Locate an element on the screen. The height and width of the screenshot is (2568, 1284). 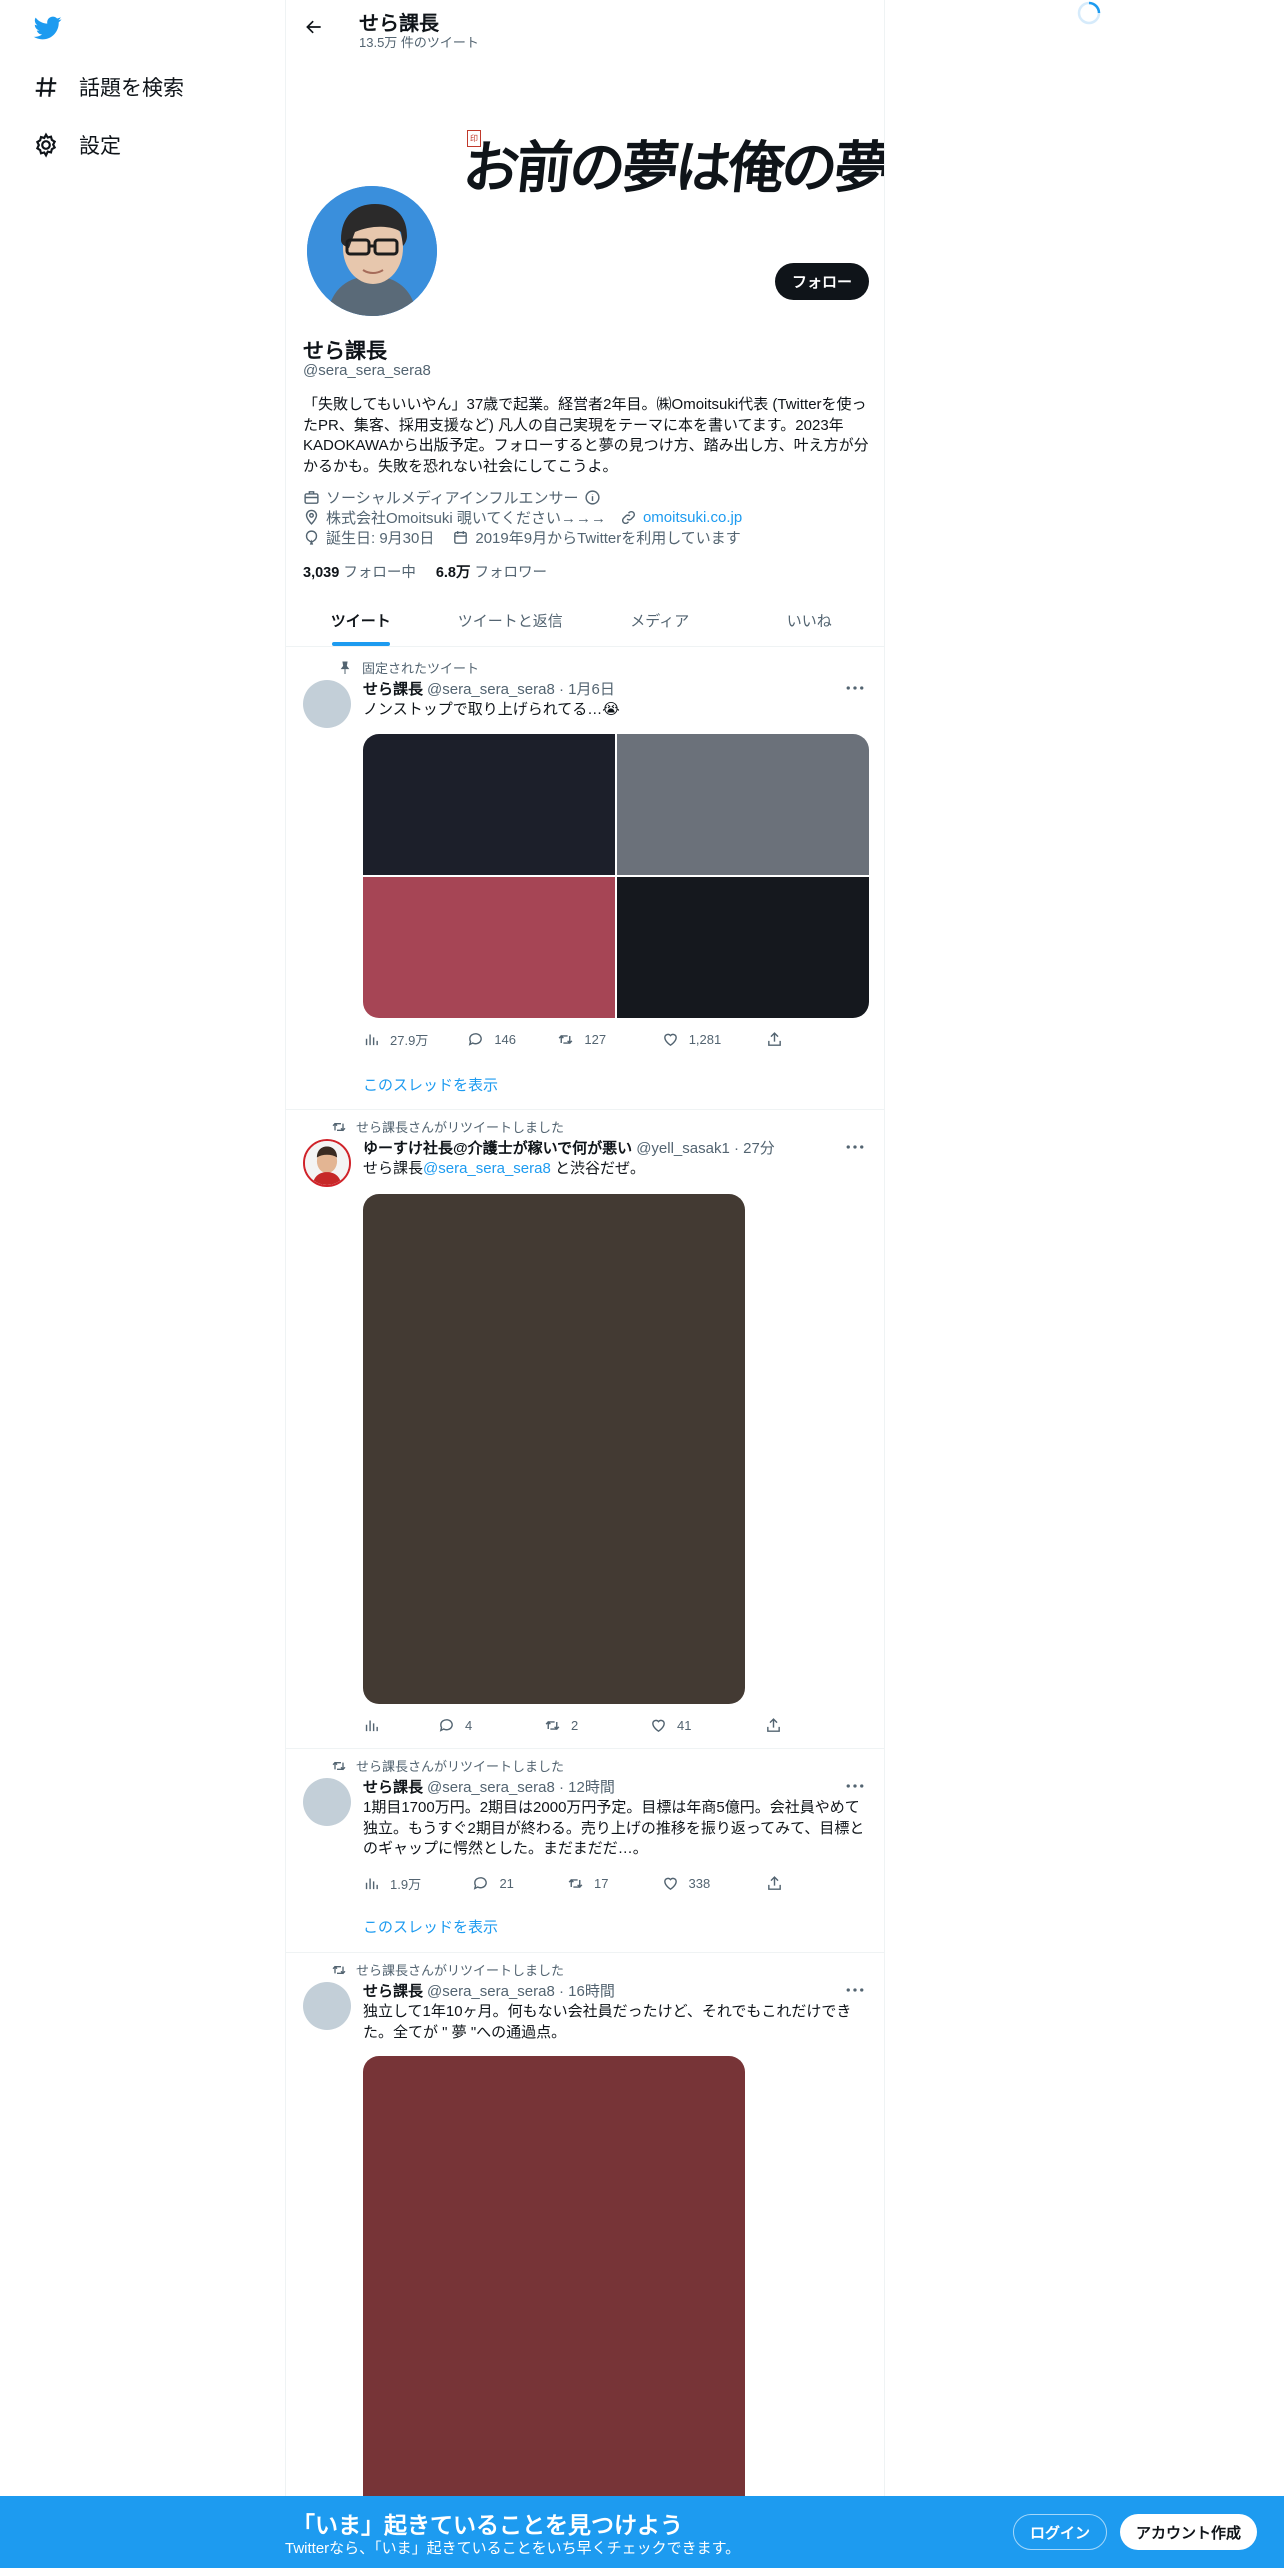
profile-location-row: 株式会社Omoitsuki 覗いてください→→→ omoitsuki.co.jp is located at coordinates (522, 517).